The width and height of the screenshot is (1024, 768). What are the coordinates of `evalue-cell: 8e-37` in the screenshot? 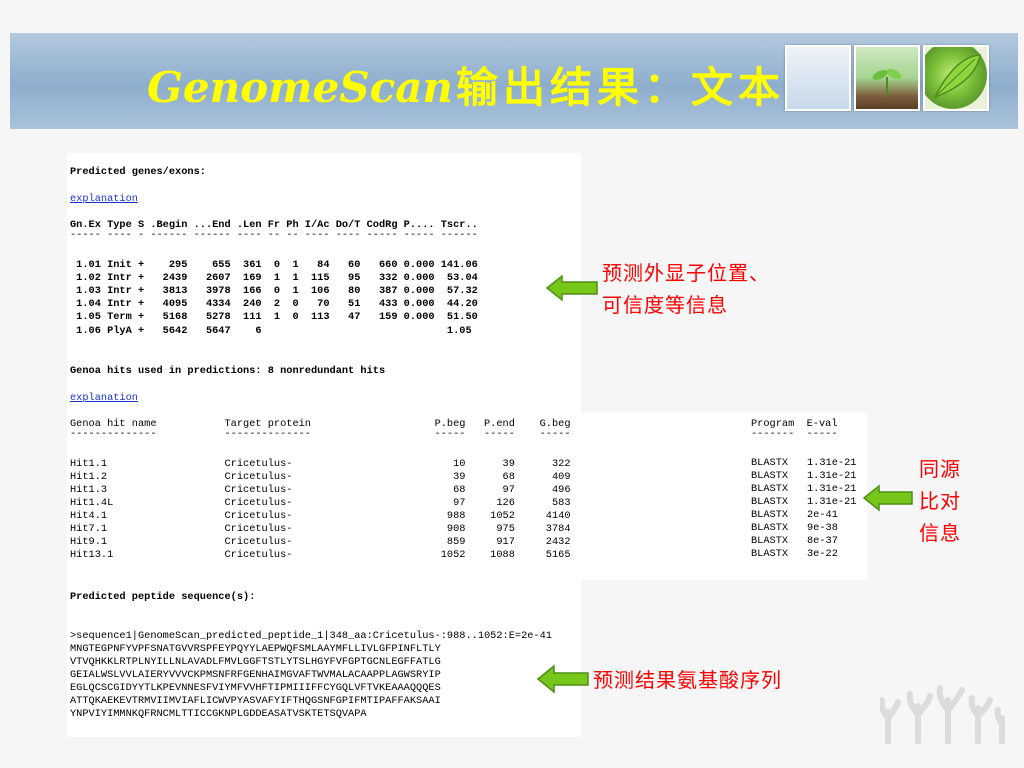 It's located at (822, 541).